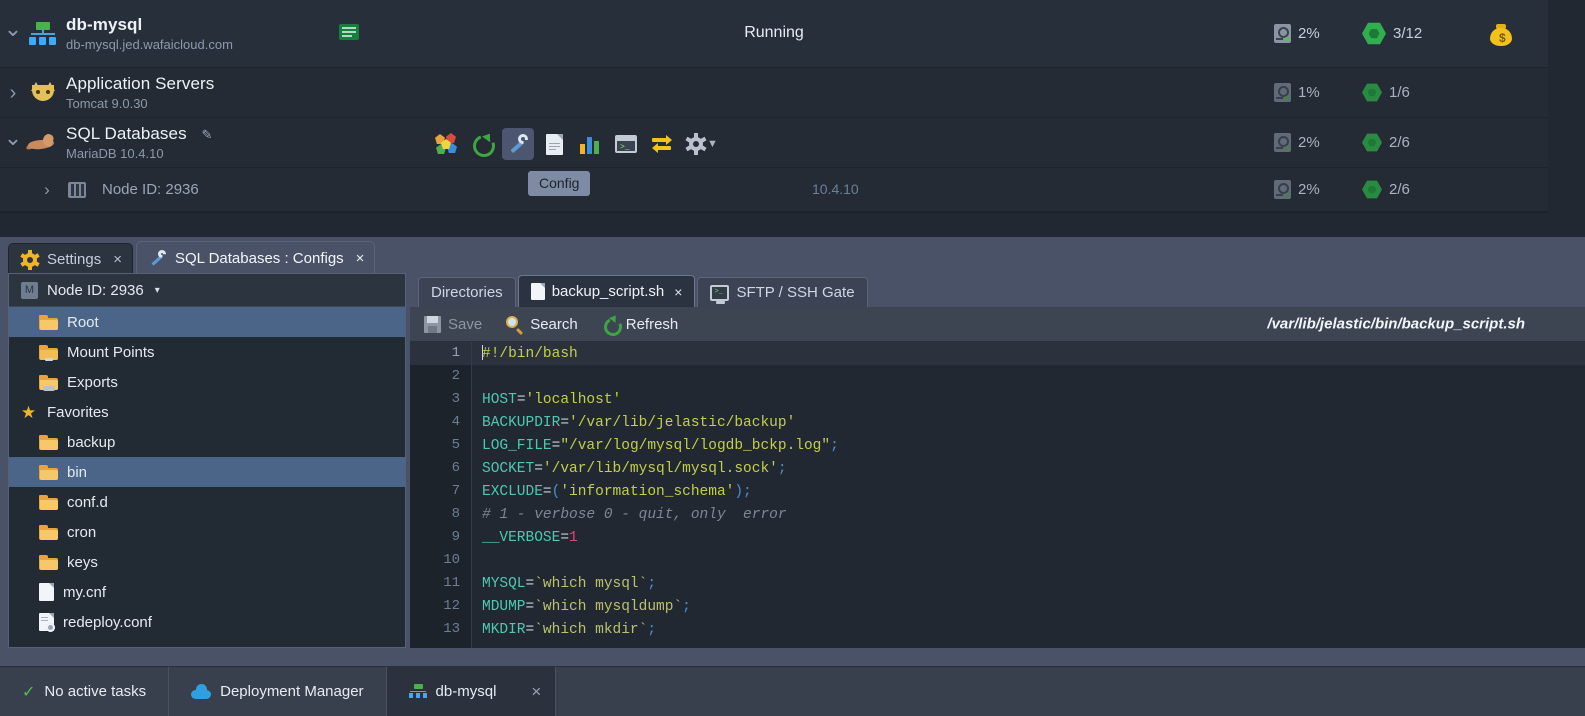 This screenshot has height=716, width=1585. What do you see at coordinates (207, 382) in the screenshot?
I see `file-item-exports: Exports` at bounding box center [207, 382].